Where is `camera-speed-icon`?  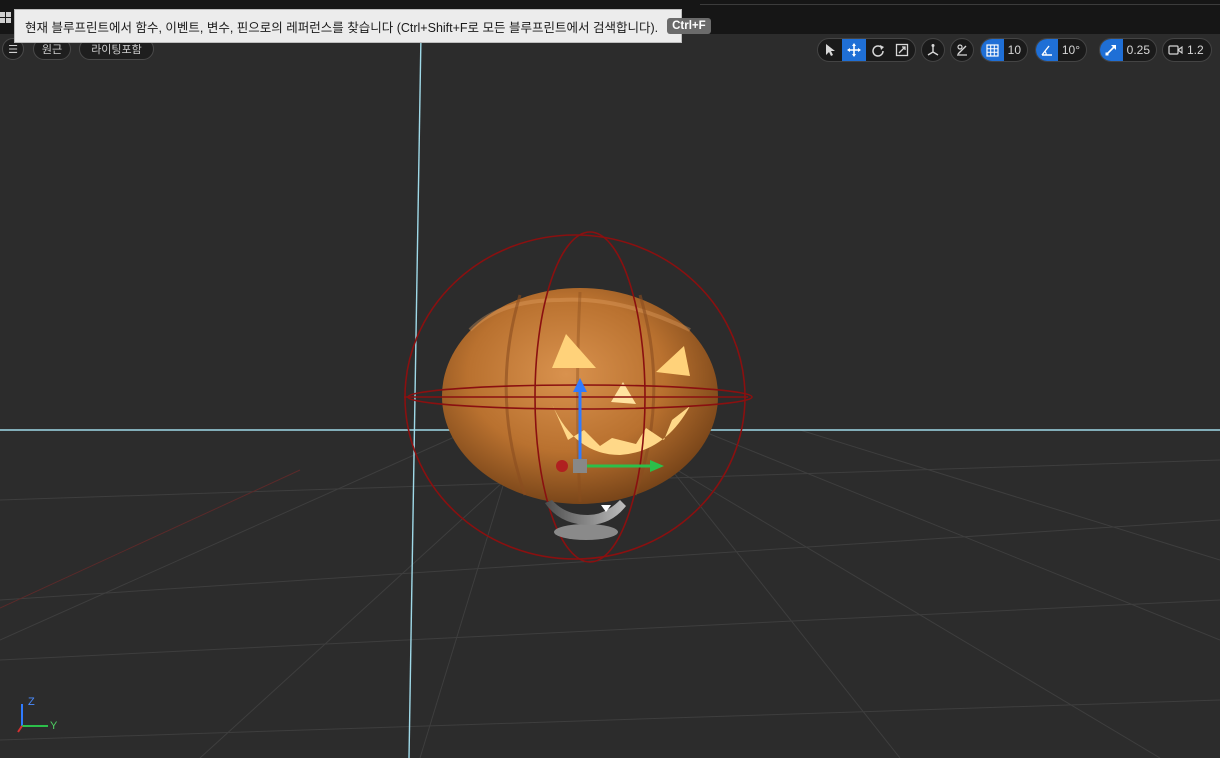
camera-speed-icon is located at coordinates (1175, 50).